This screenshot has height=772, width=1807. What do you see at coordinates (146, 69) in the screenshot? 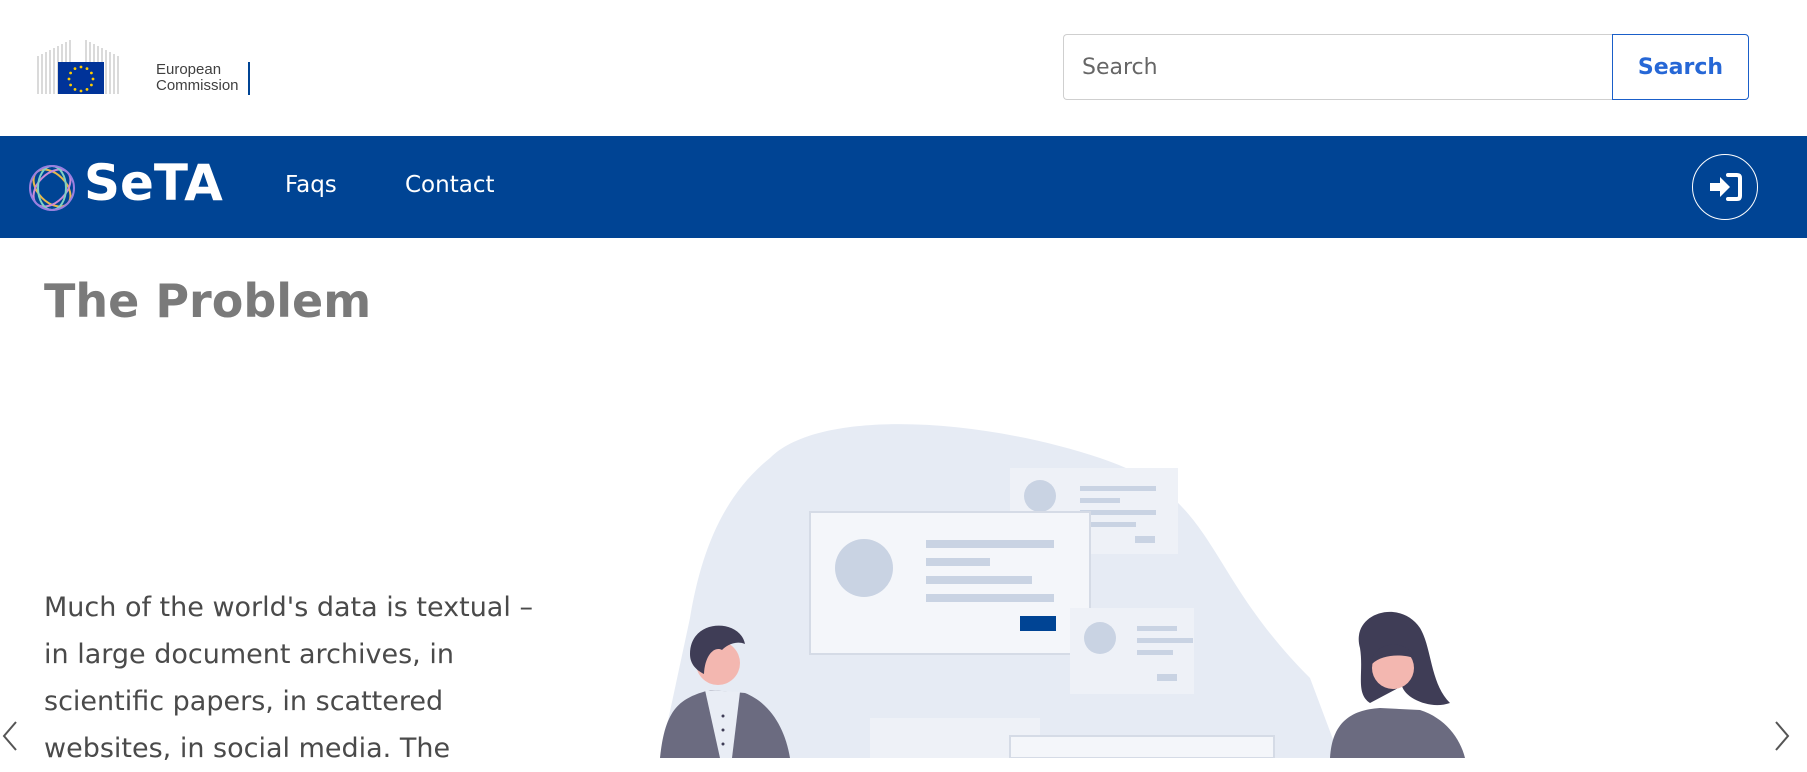
I see `european-commission-logo: European Commission` at bounding box center [146, 69].